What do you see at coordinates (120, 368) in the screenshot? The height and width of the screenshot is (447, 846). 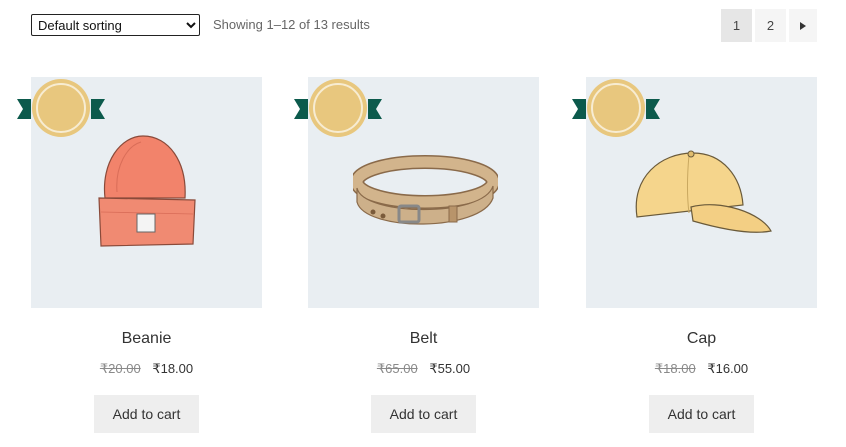 I see `regular-price: ₹20.00` at bounding box center [120, 368].